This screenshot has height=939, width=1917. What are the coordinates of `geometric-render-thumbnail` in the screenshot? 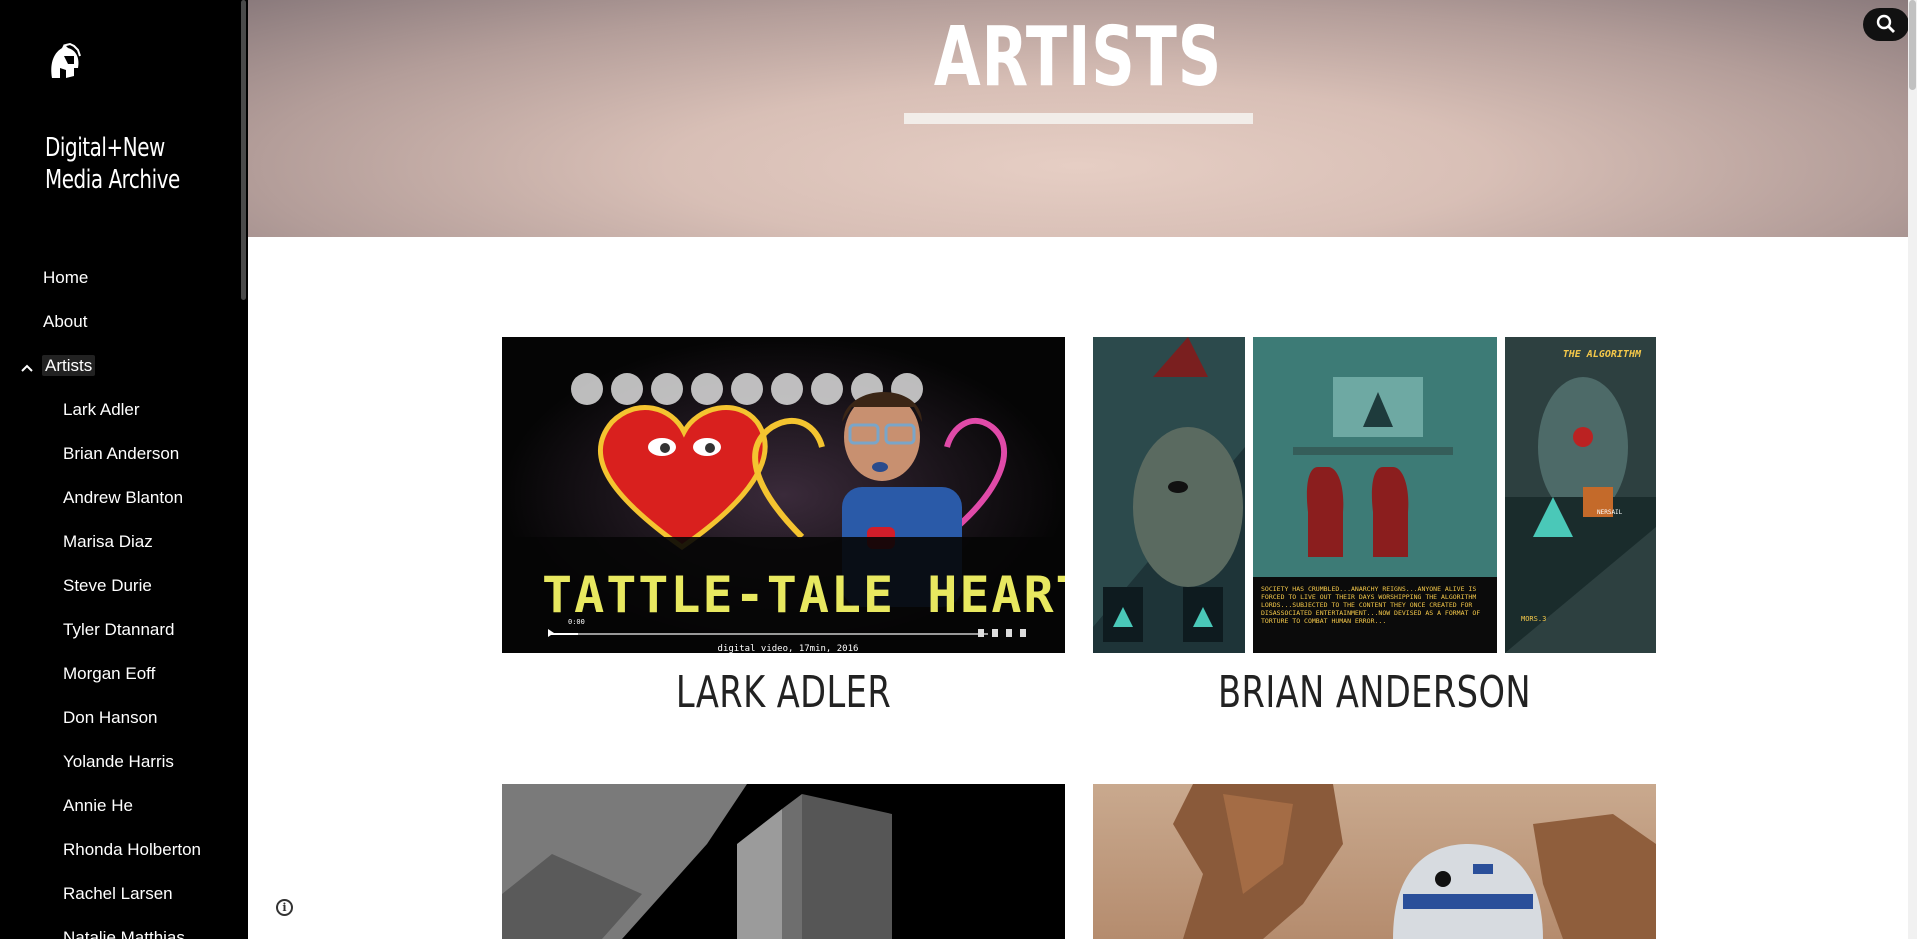 It's located at (783, 861).